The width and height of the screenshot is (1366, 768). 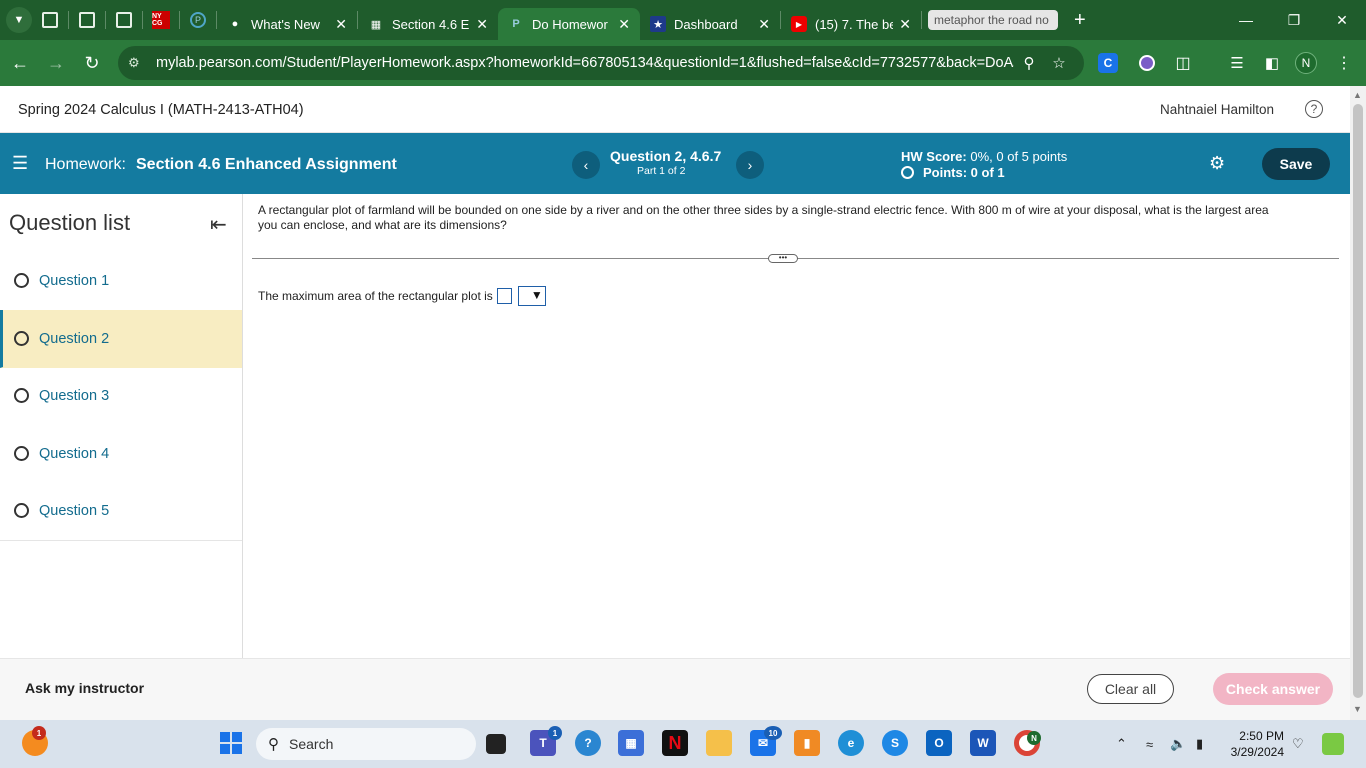 I want to click on task-view-icon, so click(x=496, y=744).